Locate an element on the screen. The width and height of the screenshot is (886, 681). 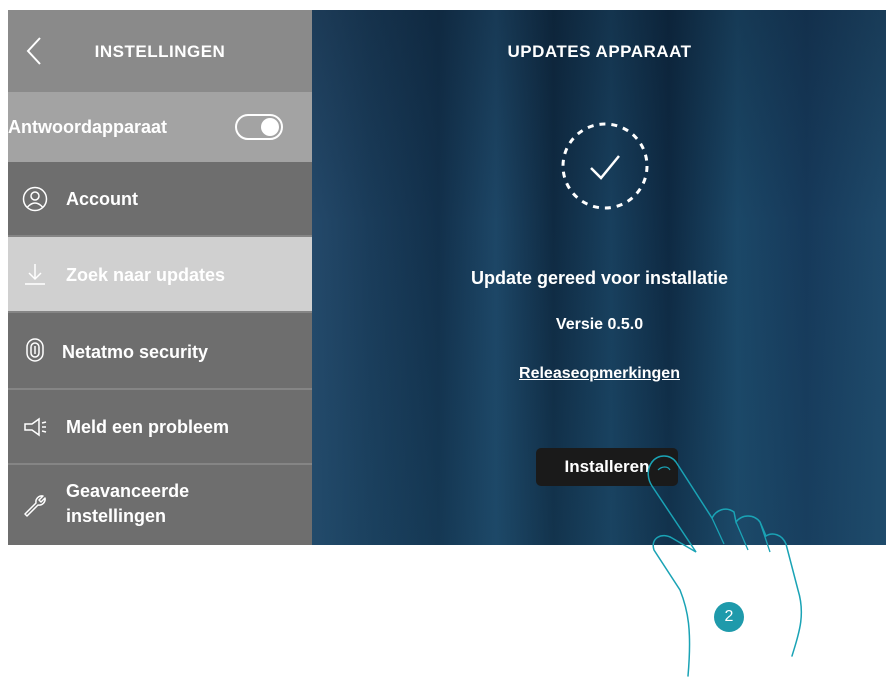
sidebar-item-label: Geavanceerde instellingen is located at coordinates (128, 503).